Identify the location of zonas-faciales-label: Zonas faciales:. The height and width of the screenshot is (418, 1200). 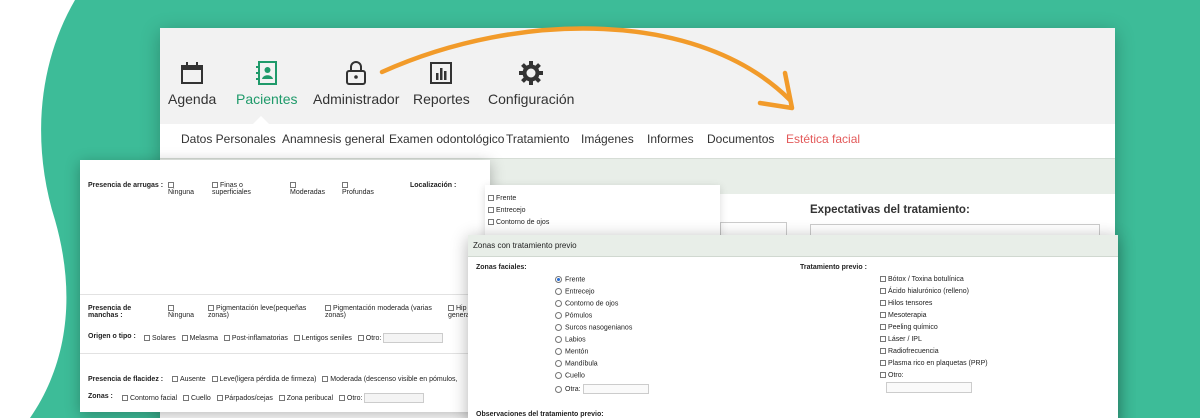
(501, 267).